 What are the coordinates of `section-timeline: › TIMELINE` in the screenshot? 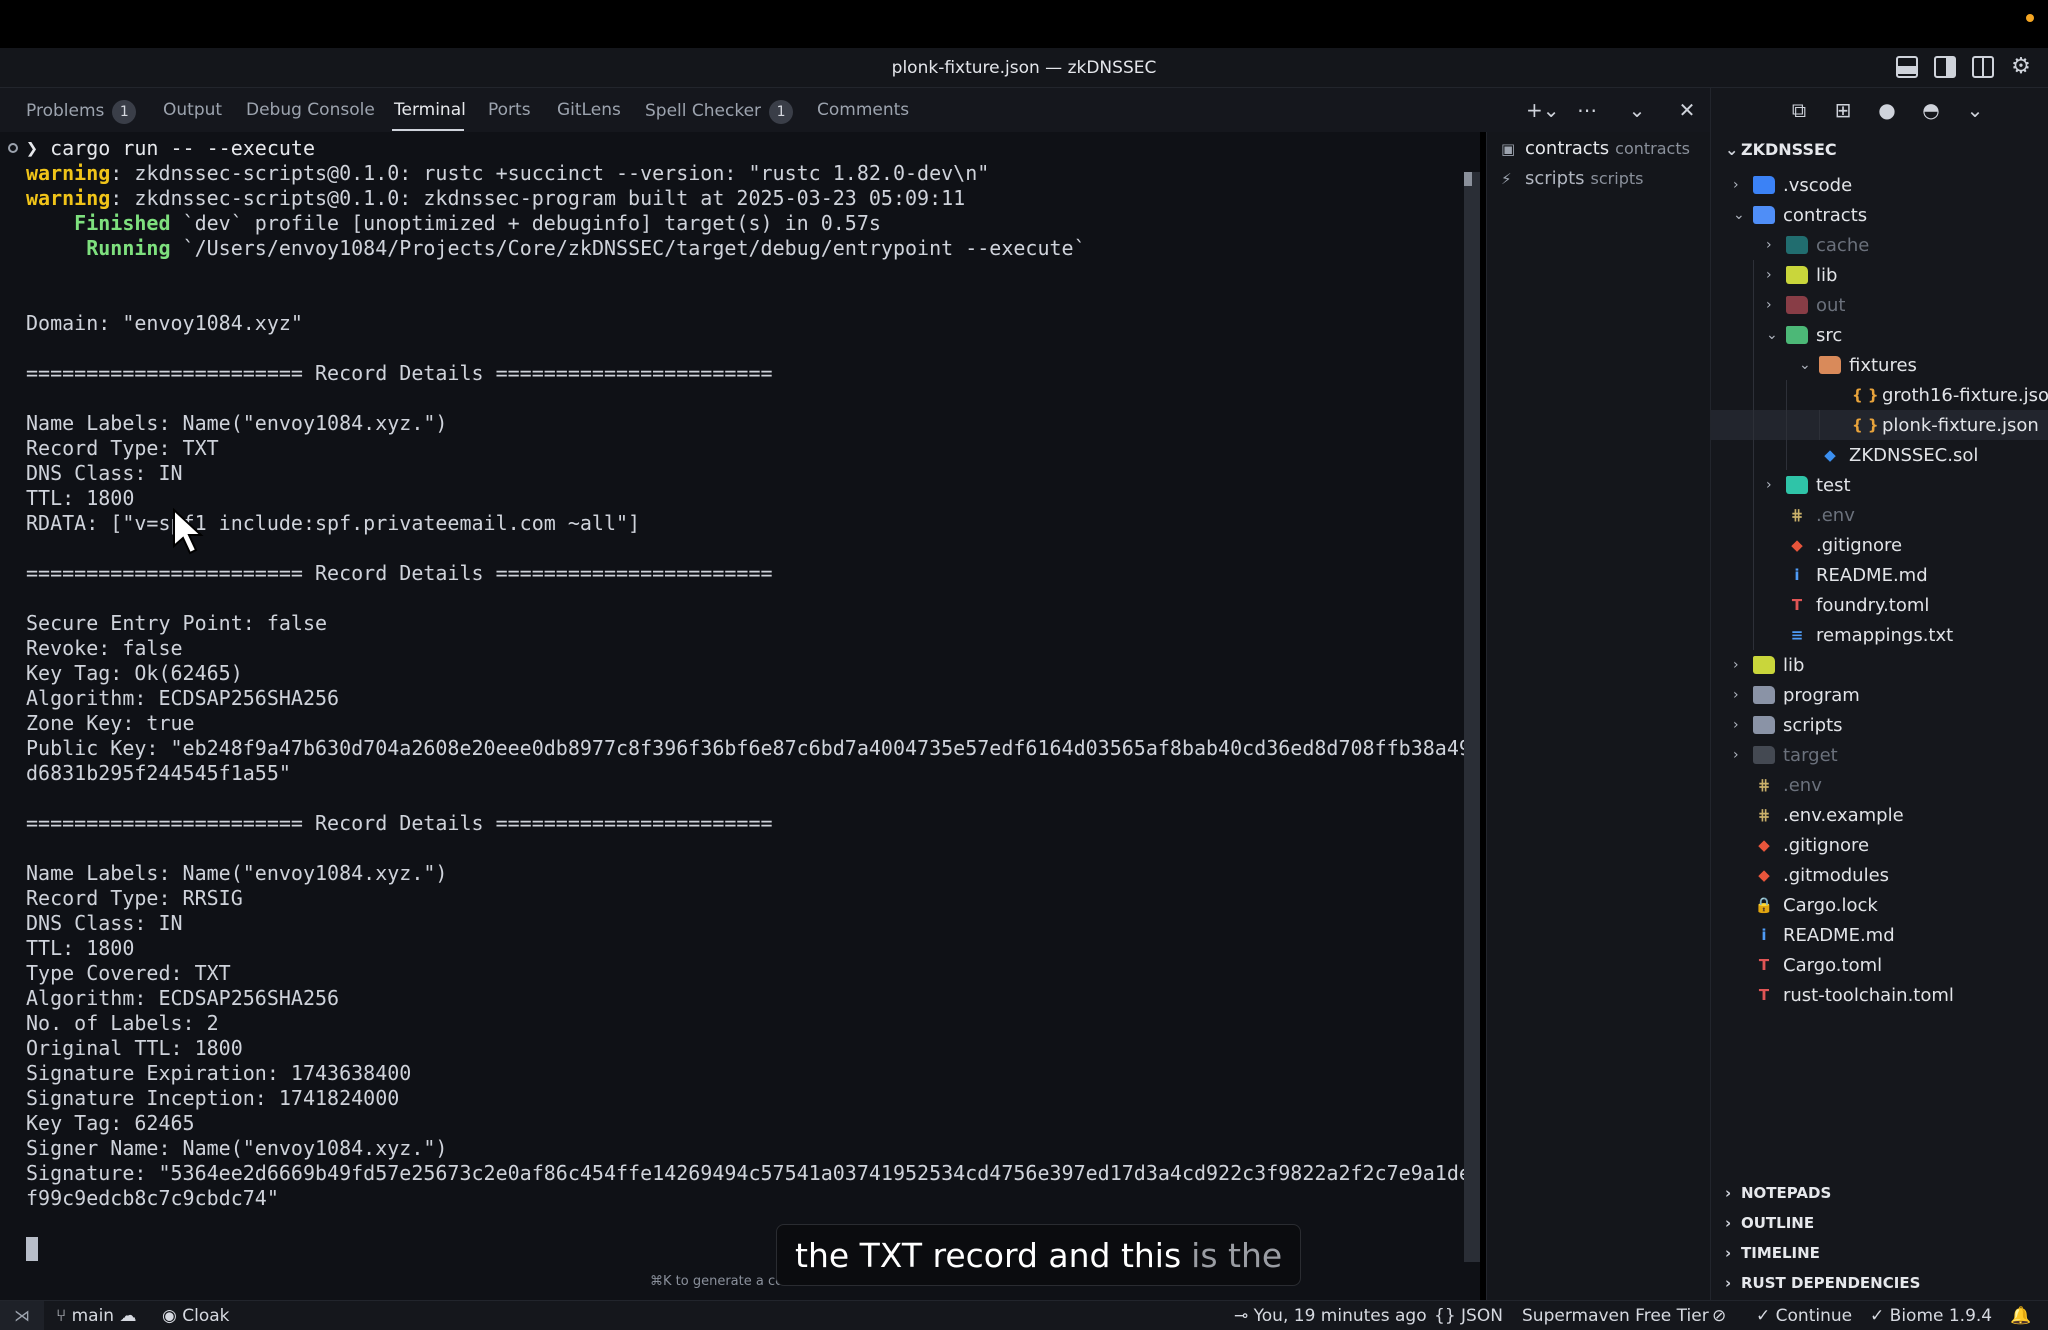 It's located at (1772, 1253).